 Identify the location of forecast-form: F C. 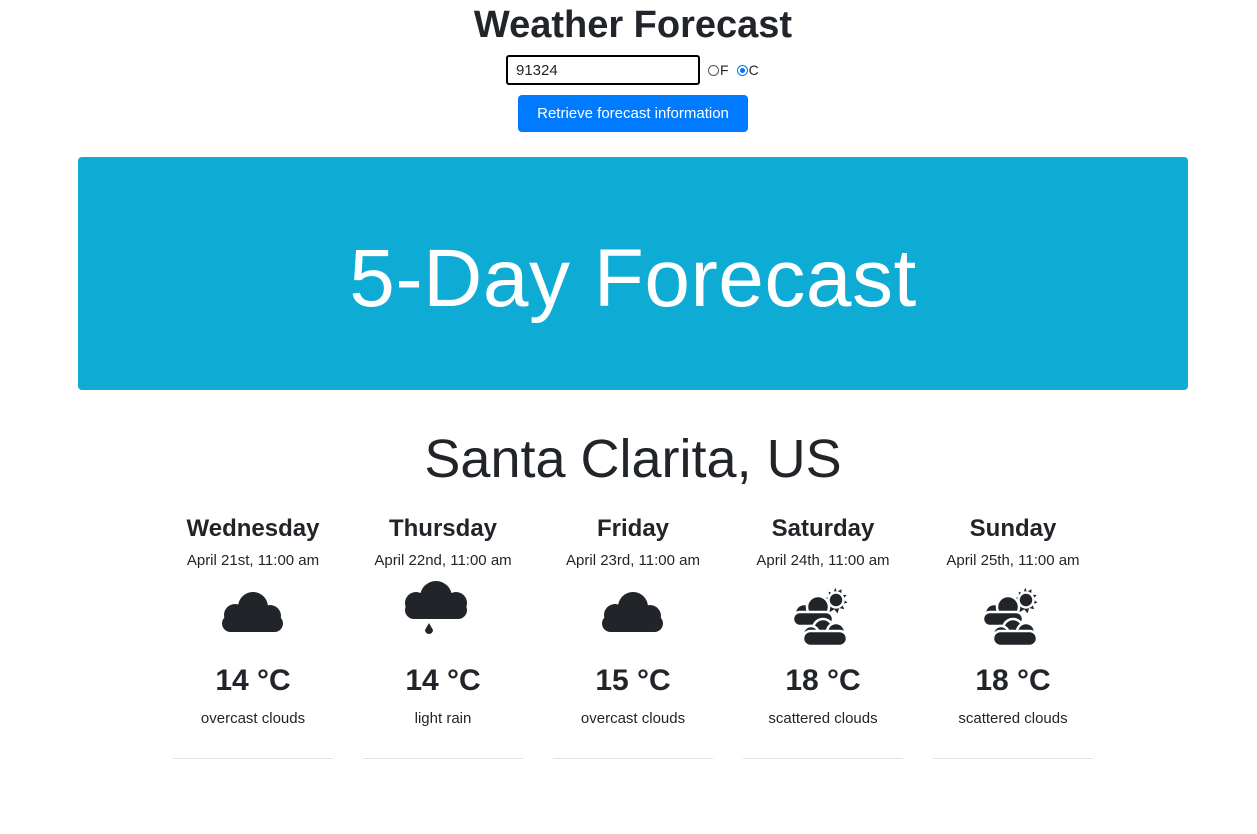
(632, 70).